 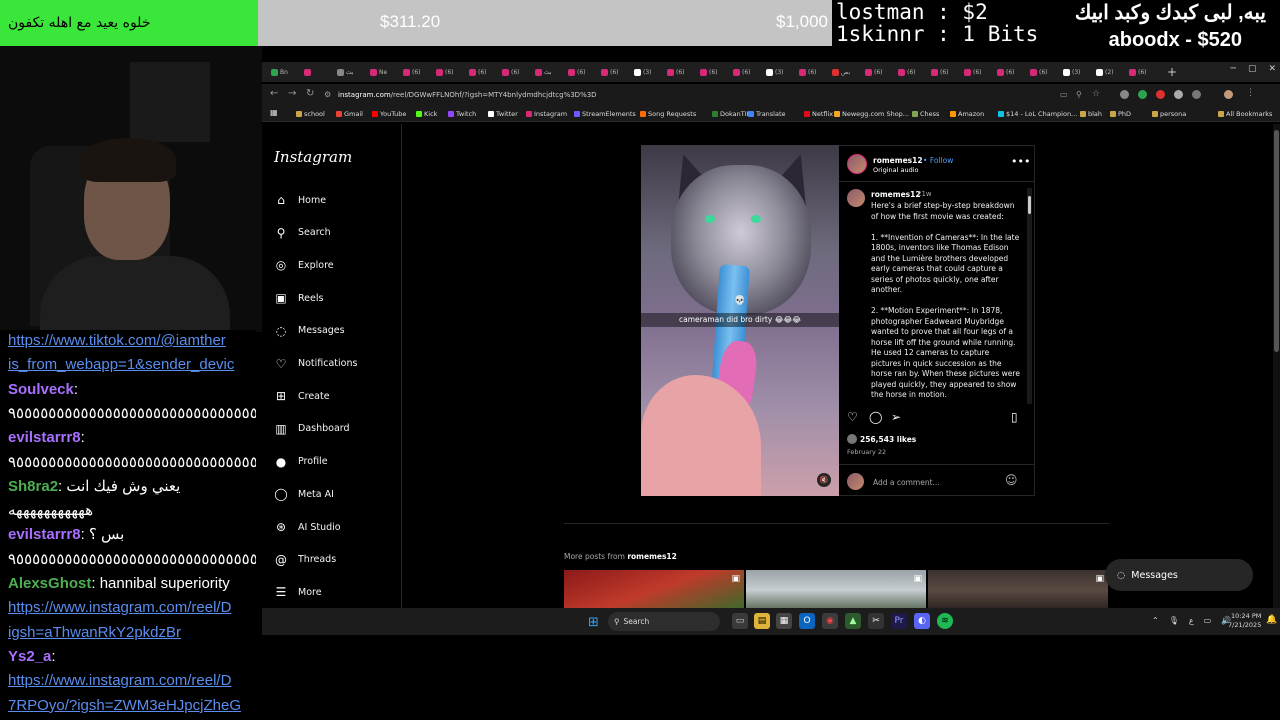 I want to click on nav-item-ai-studio: ⊛ AI Studio, so click(x=336, y=527).